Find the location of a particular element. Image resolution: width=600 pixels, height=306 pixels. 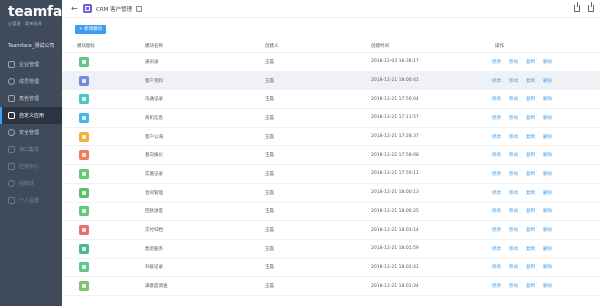

table-row: 实施记录 王磊 2018-12-21 17:59:11 修改 移动 复制 删除 is located at coordinates (331, 174).